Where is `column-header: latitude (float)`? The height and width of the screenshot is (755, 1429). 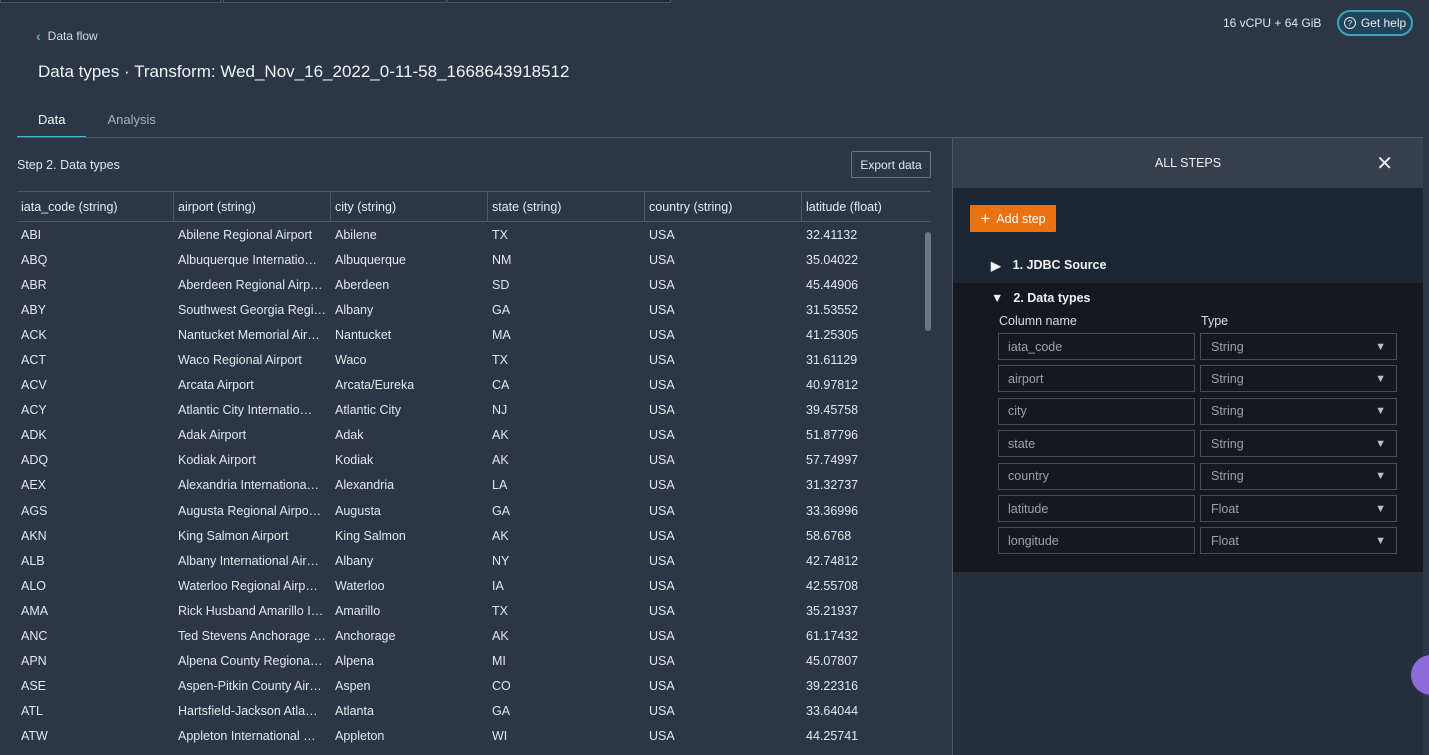 column-header: latitude (float) is located at coordinates (866, 206).